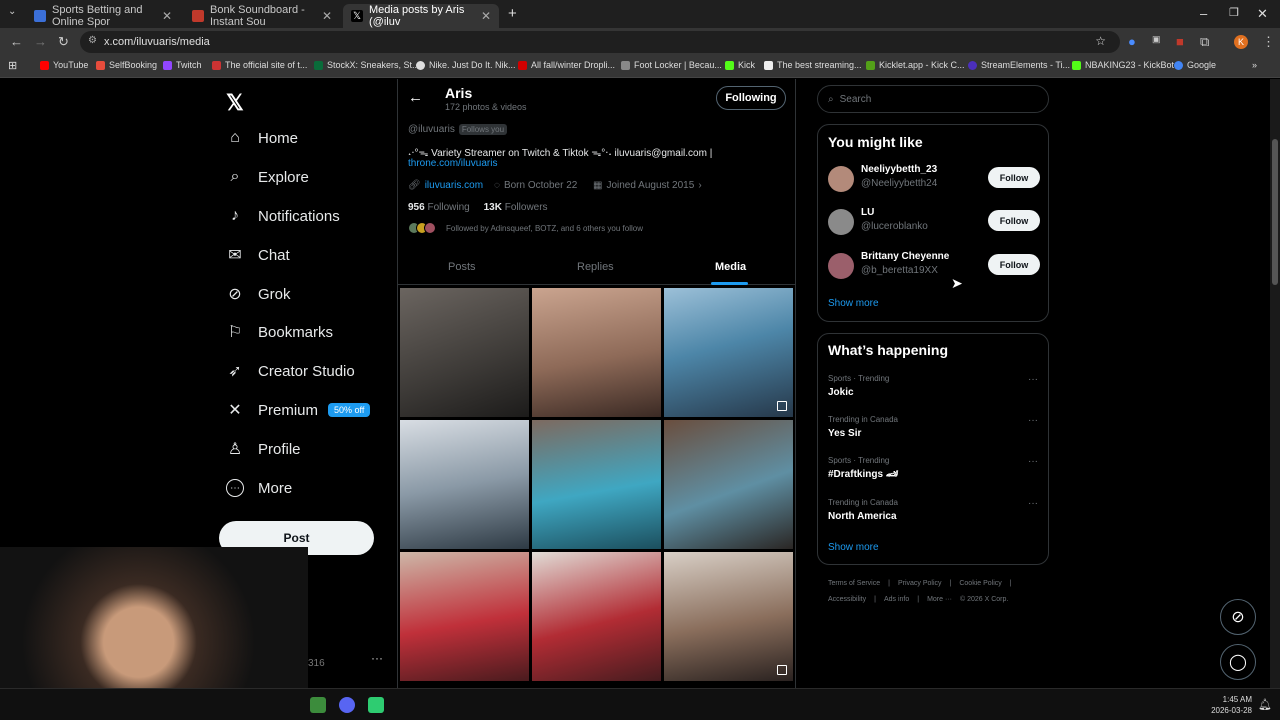 The height and width of the screenshot is (720, 1280). I want to click on terms-link: Terms of Service, so click(854, 583).